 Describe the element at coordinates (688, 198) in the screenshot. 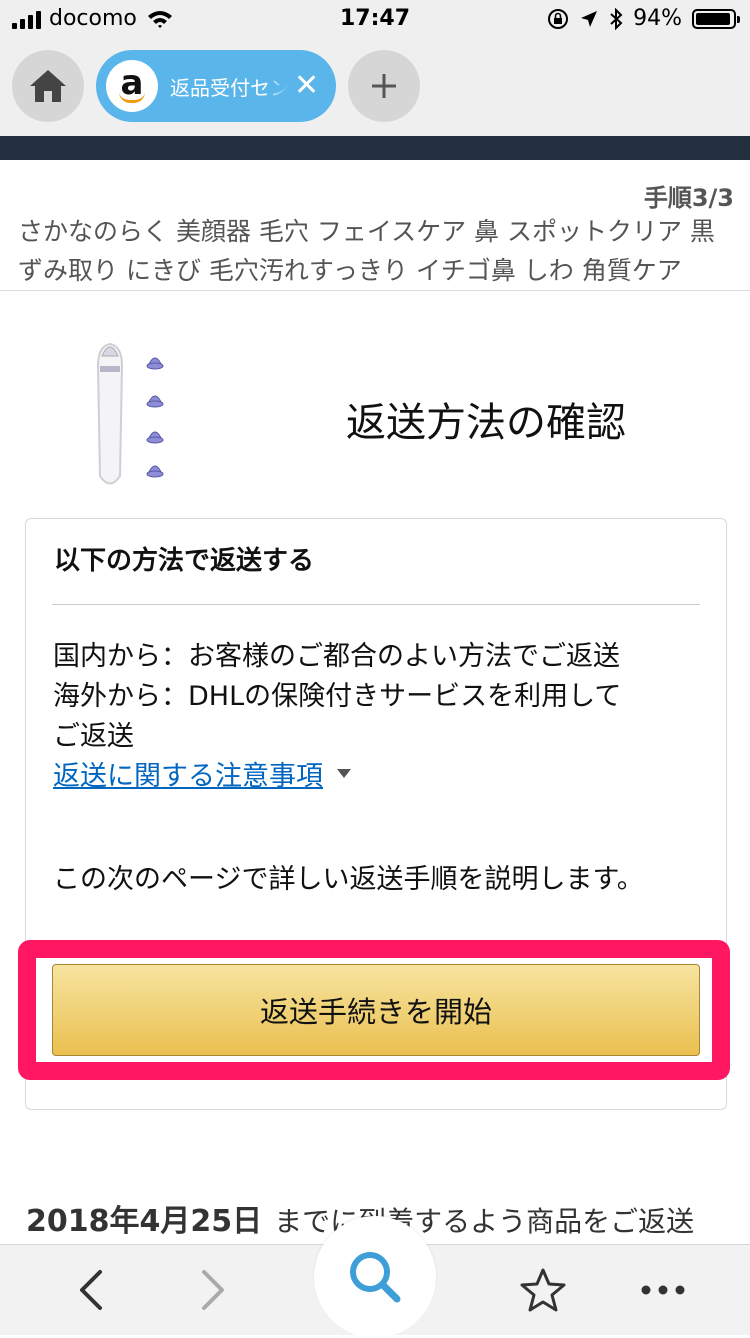

I see `step-indicator: 手順3/3` at that location.